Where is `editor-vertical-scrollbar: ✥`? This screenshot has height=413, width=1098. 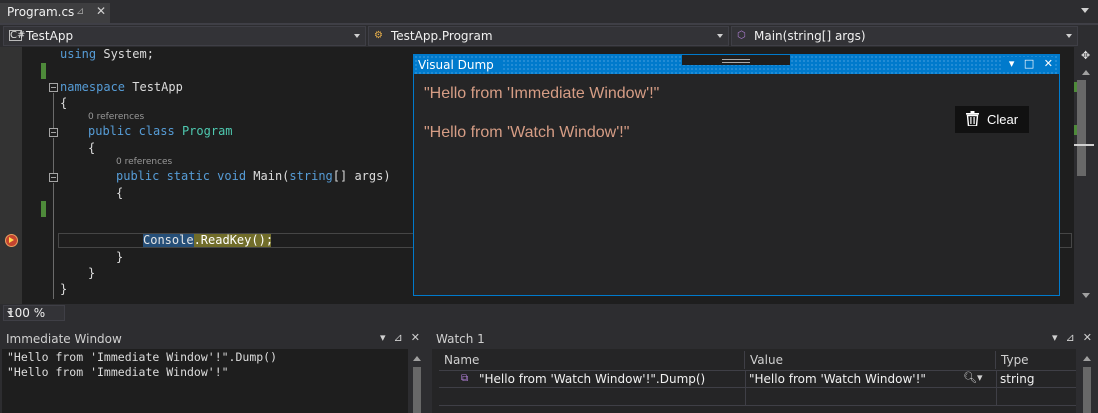
editor-vertical-scrollbar: ✥ is located at coordinates (1086, 175).